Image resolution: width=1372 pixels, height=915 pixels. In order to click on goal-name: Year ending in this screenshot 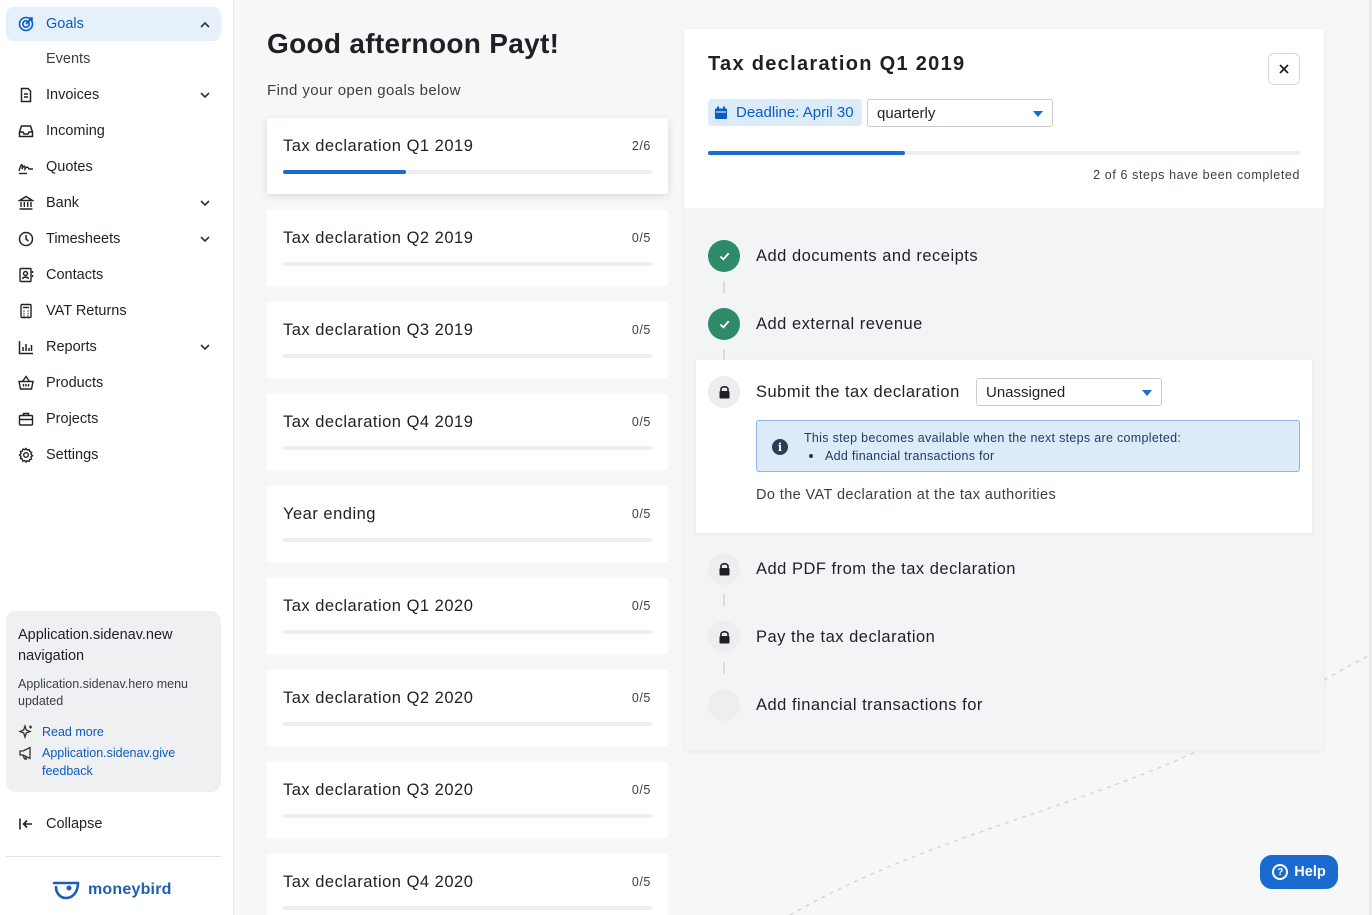, I will do `click(329, 514)`.